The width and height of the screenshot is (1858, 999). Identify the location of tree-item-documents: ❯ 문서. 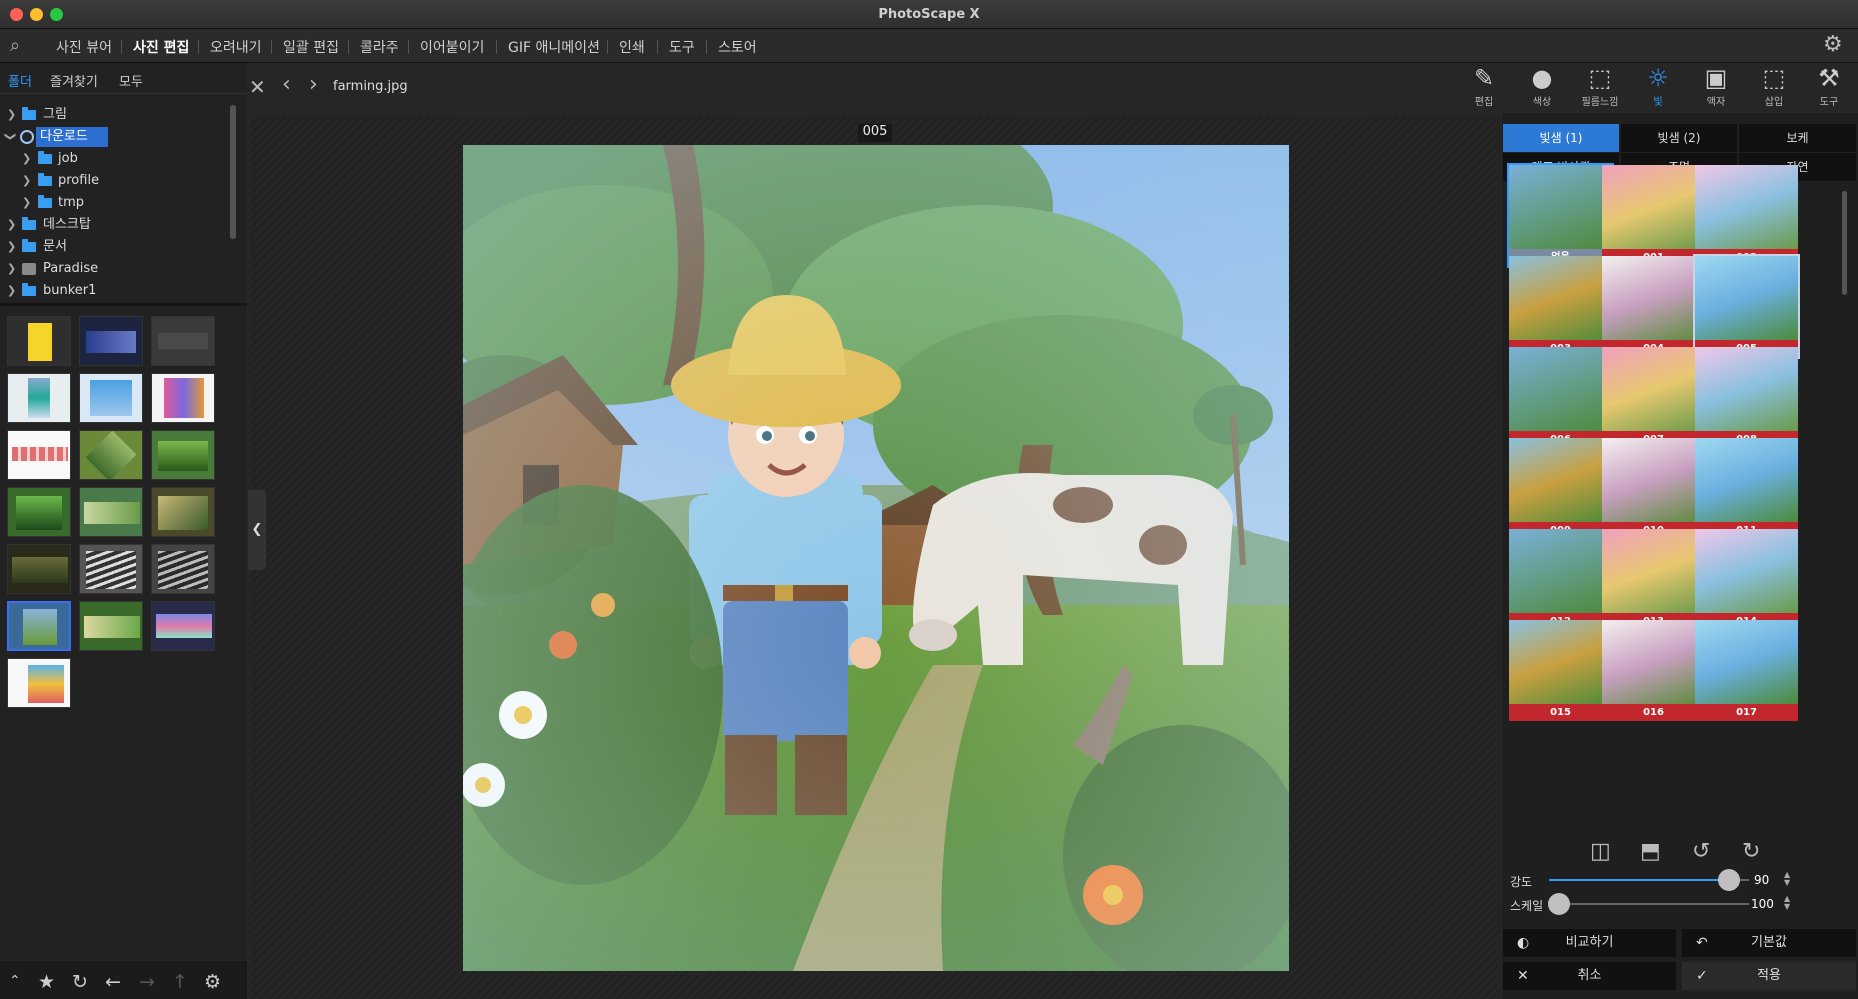
(116, 247).